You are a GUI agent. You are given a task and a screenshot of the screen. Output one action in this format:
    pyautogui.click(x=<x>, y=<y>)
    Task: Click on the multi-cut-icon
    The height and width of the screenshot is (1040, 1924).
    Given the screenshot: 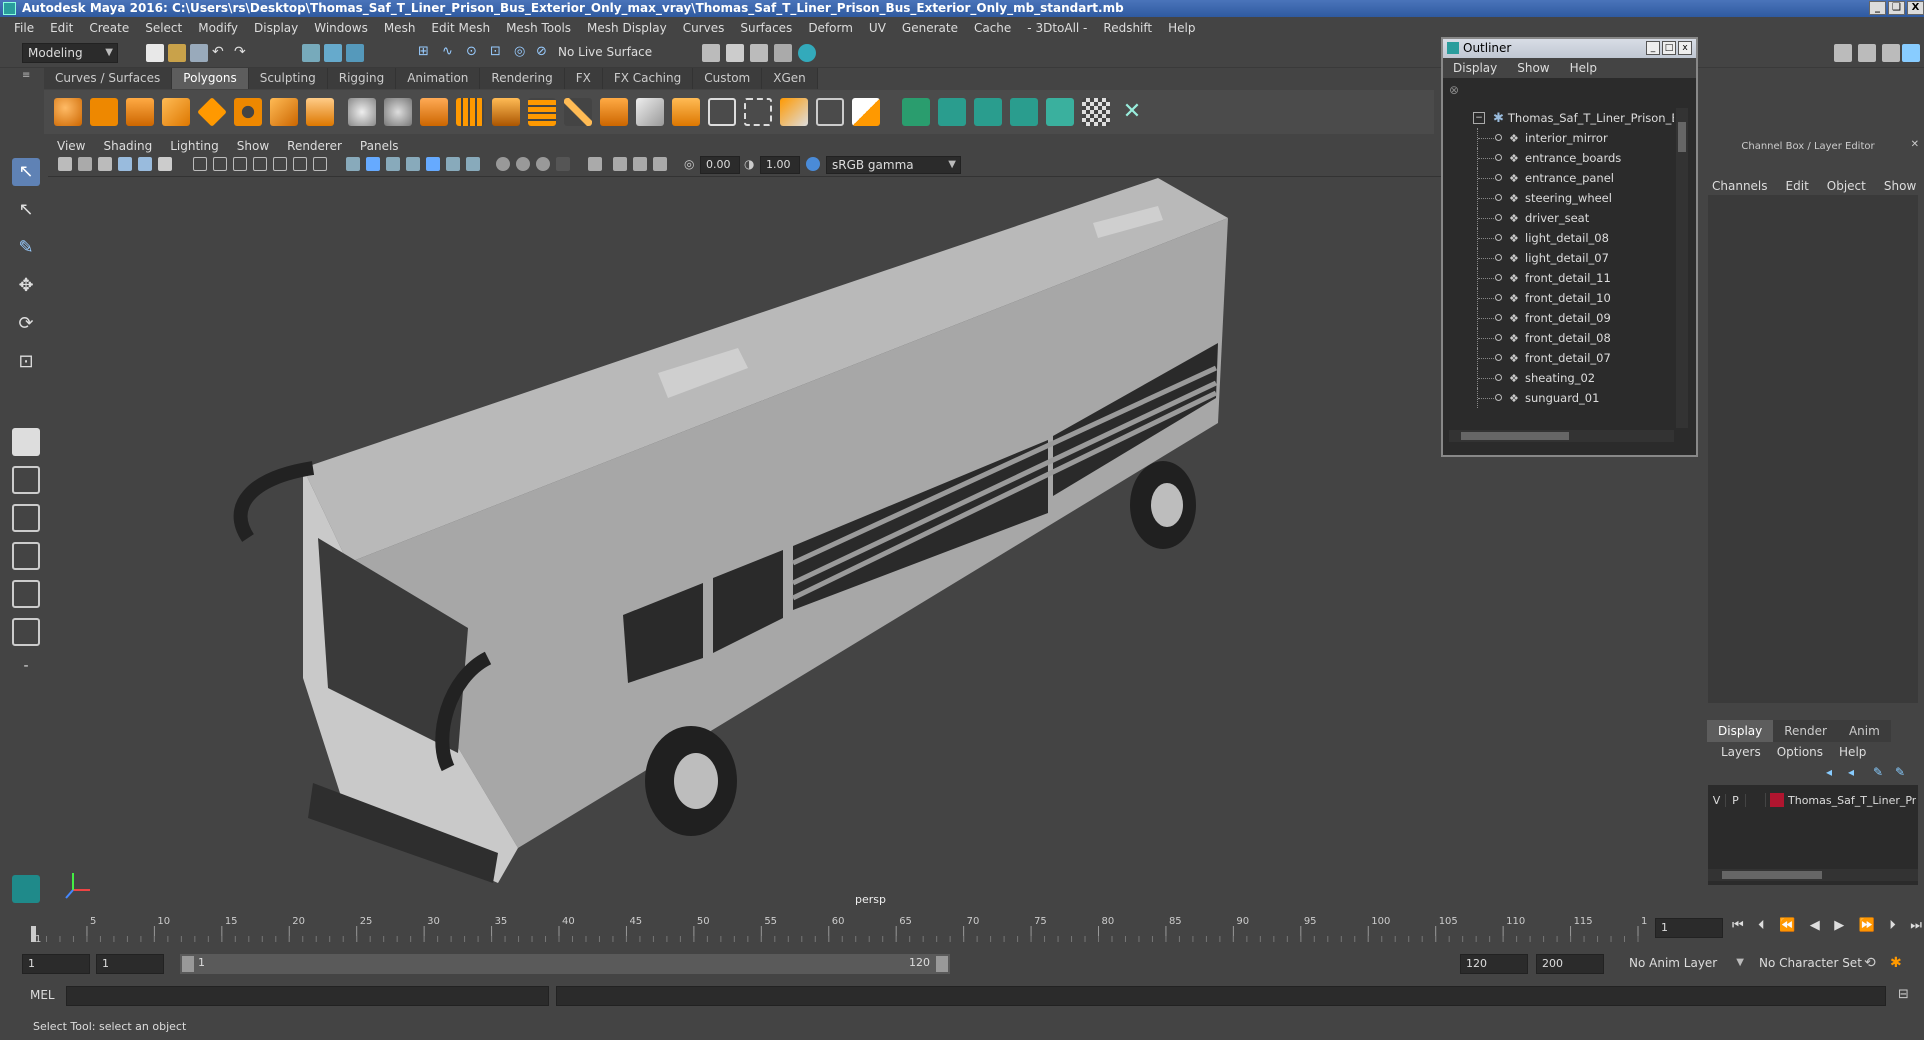 What is the action you would take?
    pyautogui.click(x=578, y=112)
    